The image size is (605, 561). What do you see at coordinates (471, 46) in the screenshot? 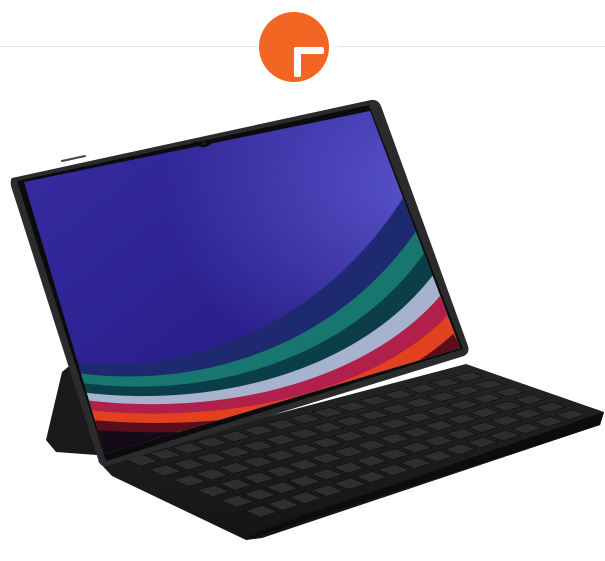
I see `divider-right` at bounding box center [471, 46].